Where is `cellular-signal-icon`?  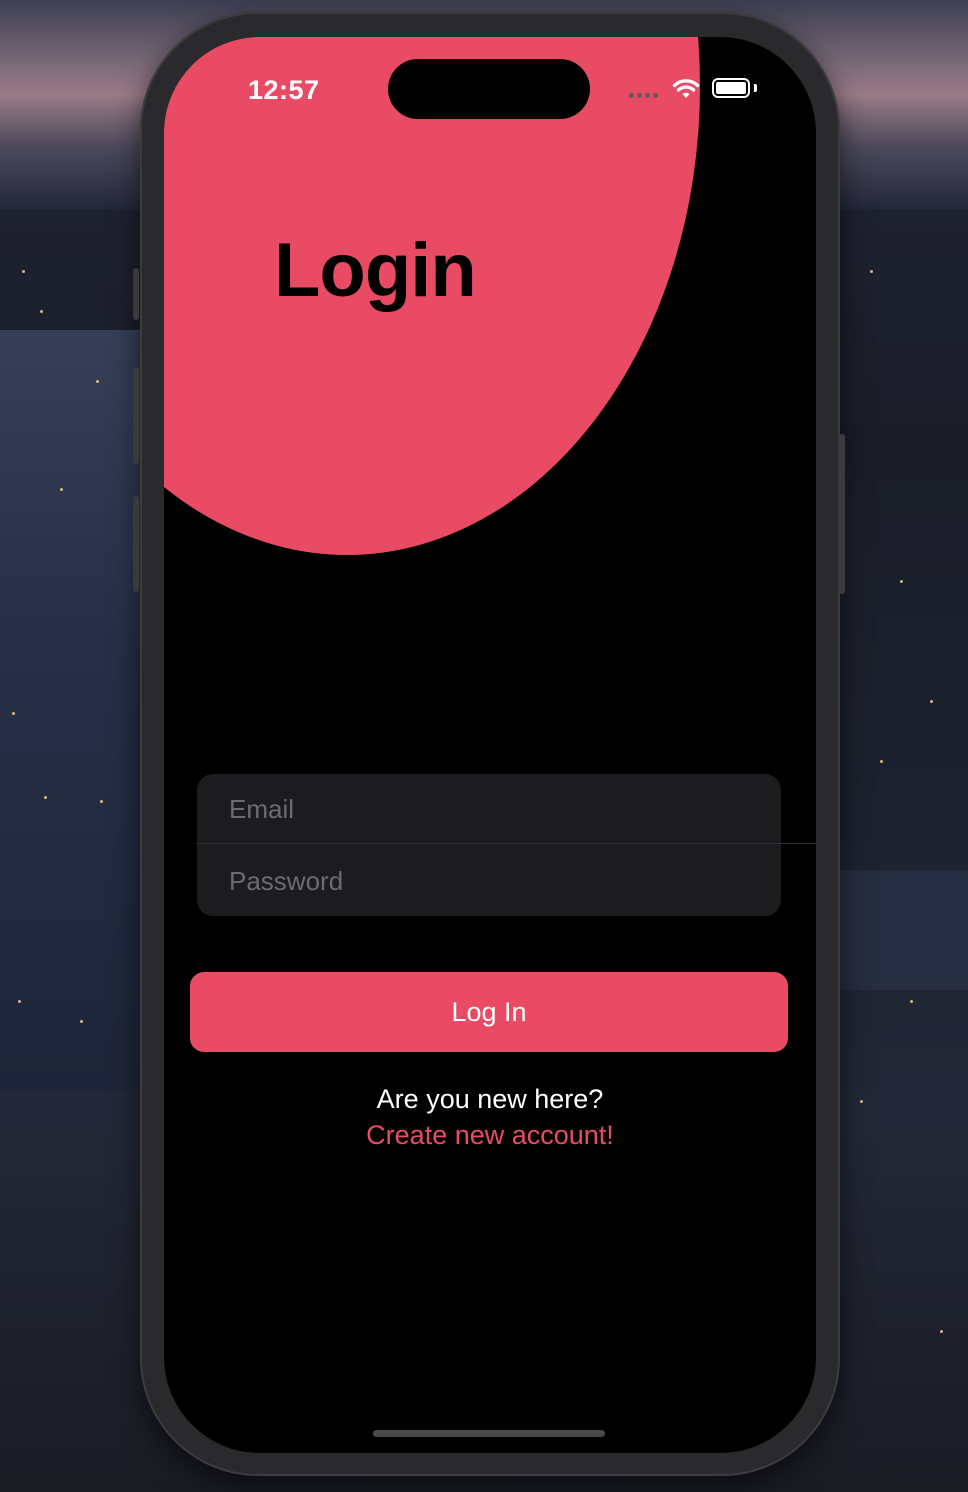 cellular-signal-icon is located at coordinates (643, 95).